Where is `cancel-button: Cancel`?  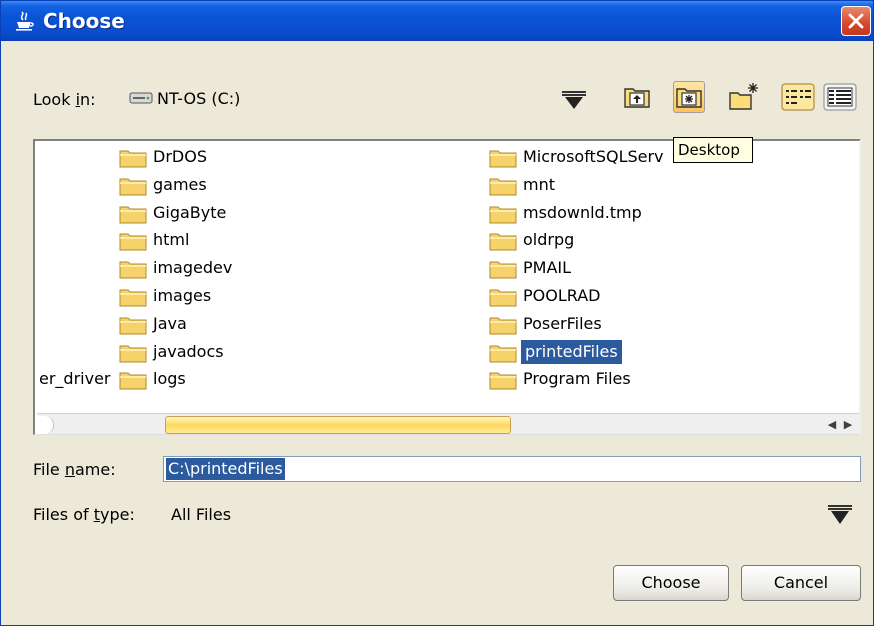 cancel-button: Cancel is located at coordinates (801, 583).